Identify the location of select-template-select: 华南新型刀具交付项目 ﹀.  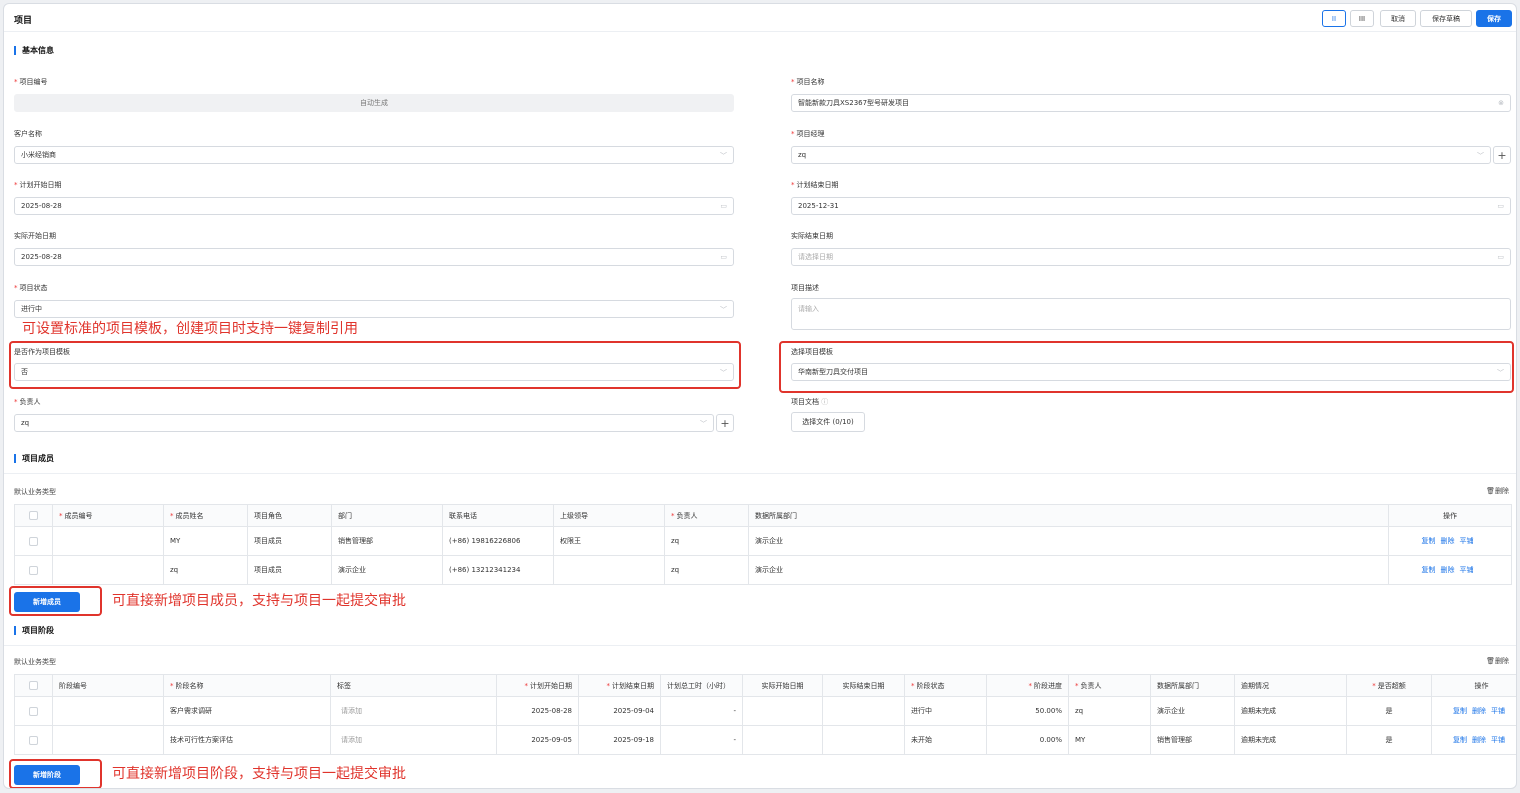
(1151, 372).